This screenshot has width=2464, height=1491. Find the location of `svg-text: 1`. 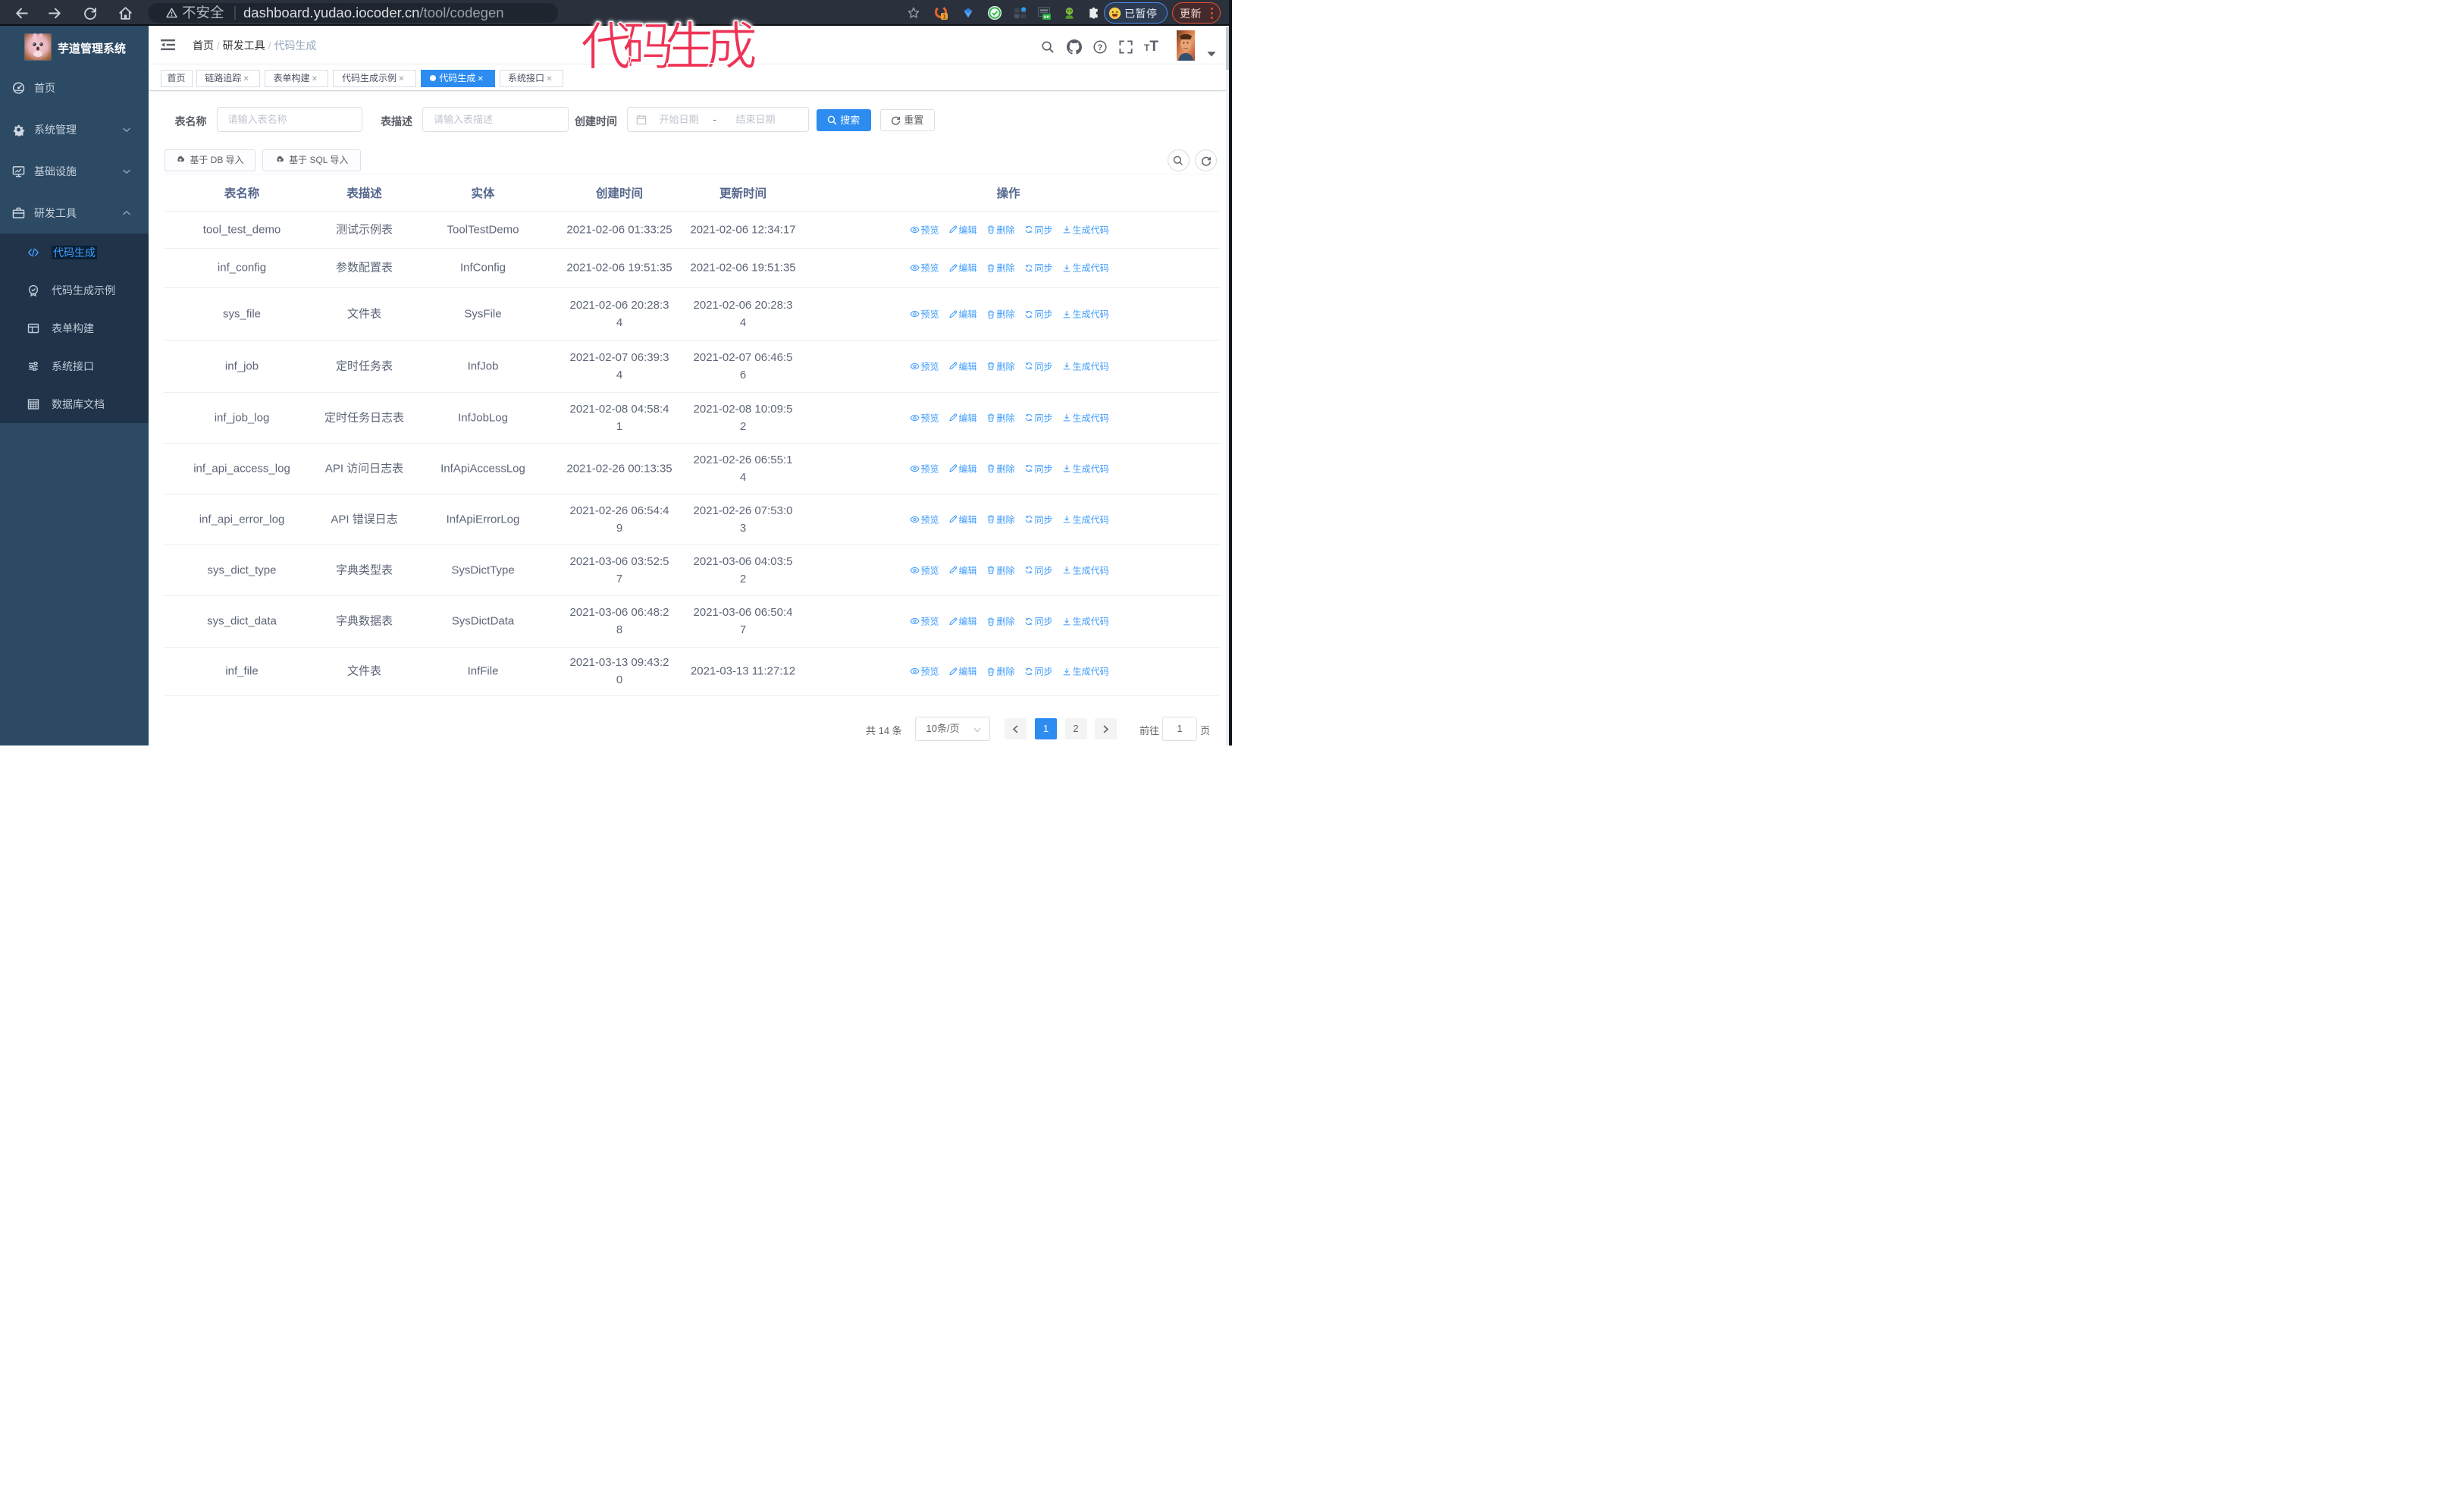

svg-text: 1 is located at coordinates (944, 16).